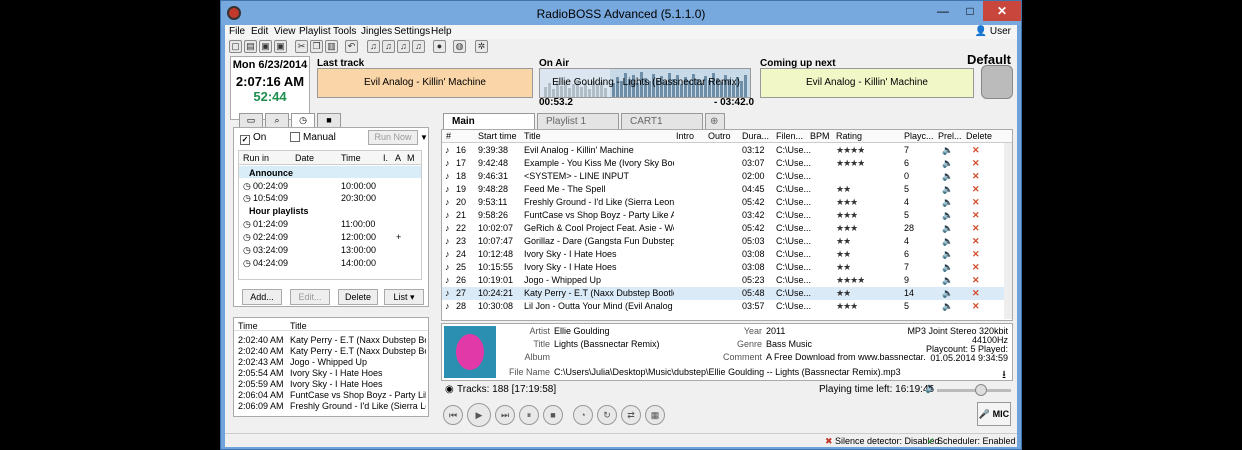 This screenshot has width=1242, height=450. I want to click on add-url-icon: ♫, so click(403, 46).